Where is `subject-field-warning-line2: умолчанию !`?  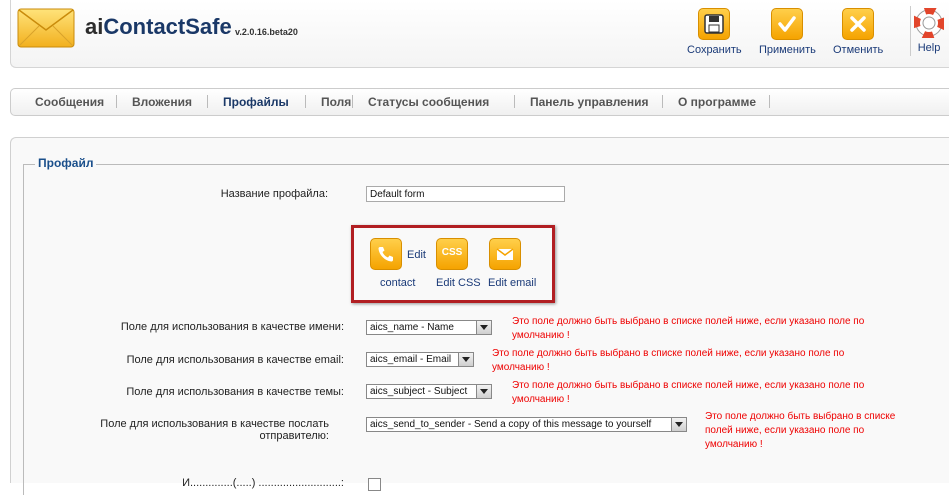
subject-field-warning-line2: умолчанию ! is located at coordinates (541, 399).